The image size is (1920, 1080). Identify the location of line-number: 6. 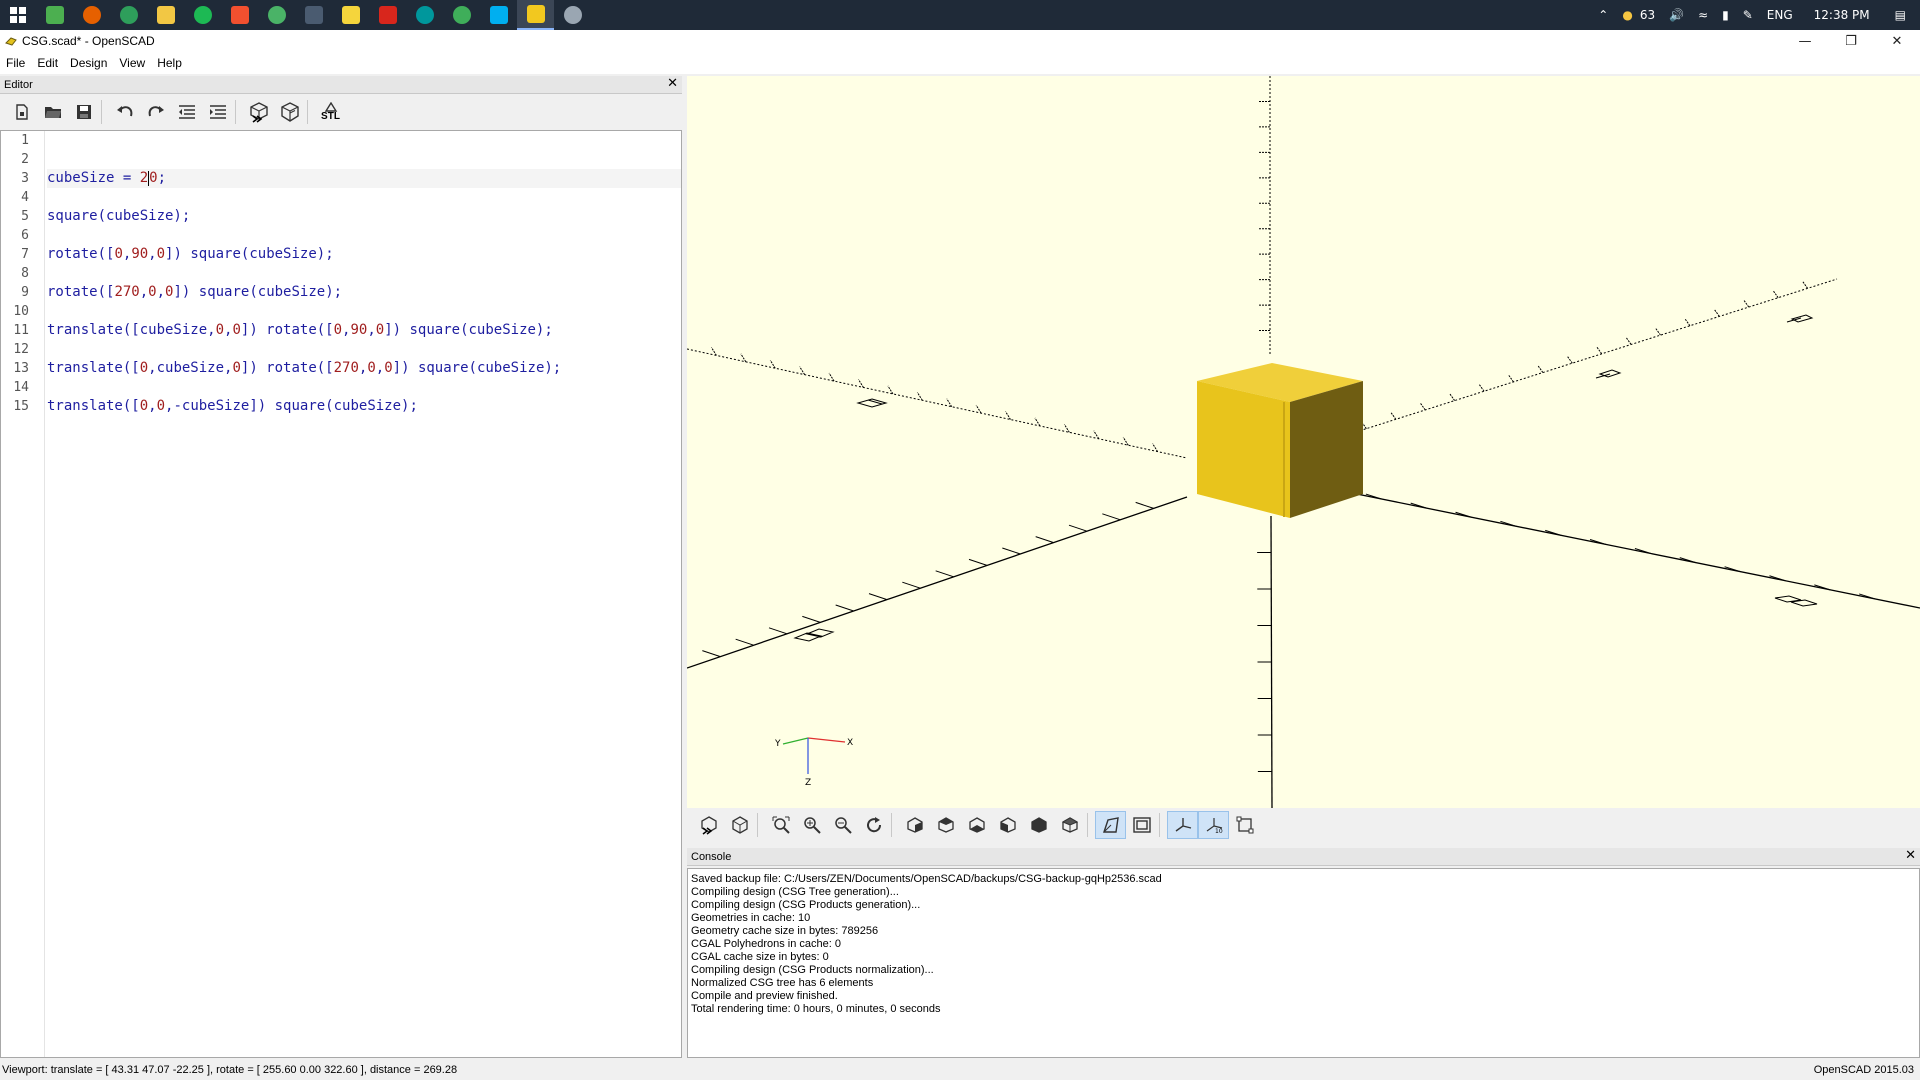
(25, 235).